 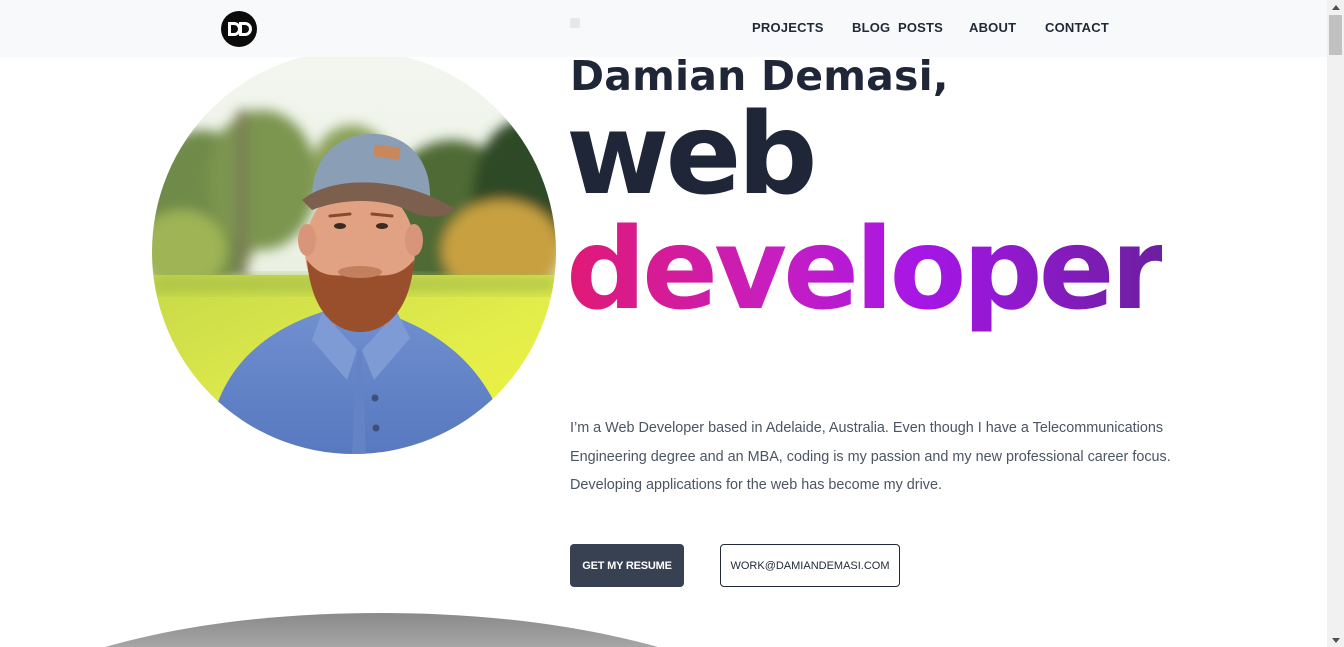 I want to click on nav-blog-posts: BLOG POSTS, so click(x=897, y=27).